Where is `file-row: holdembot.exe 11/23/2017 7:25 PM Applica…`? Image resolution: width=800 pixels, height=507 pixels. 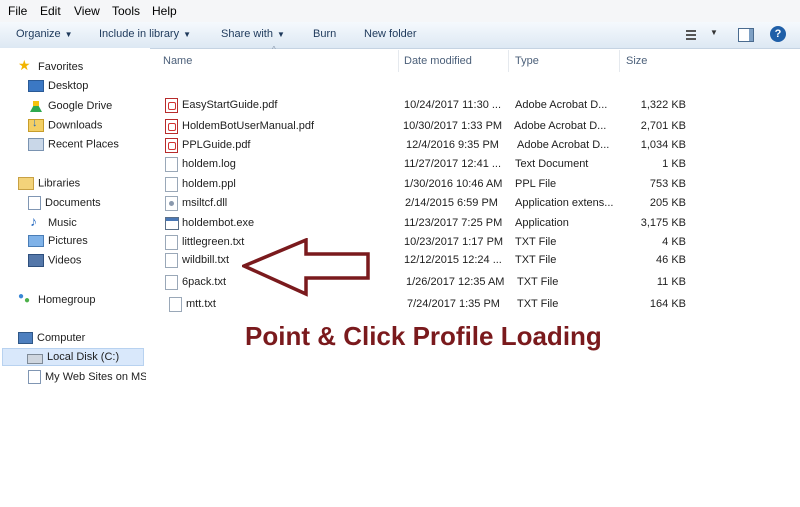
file-row: holdembot.exe 11/23/2017 7:25 PM Applica… is located at coordinates (426, 223).